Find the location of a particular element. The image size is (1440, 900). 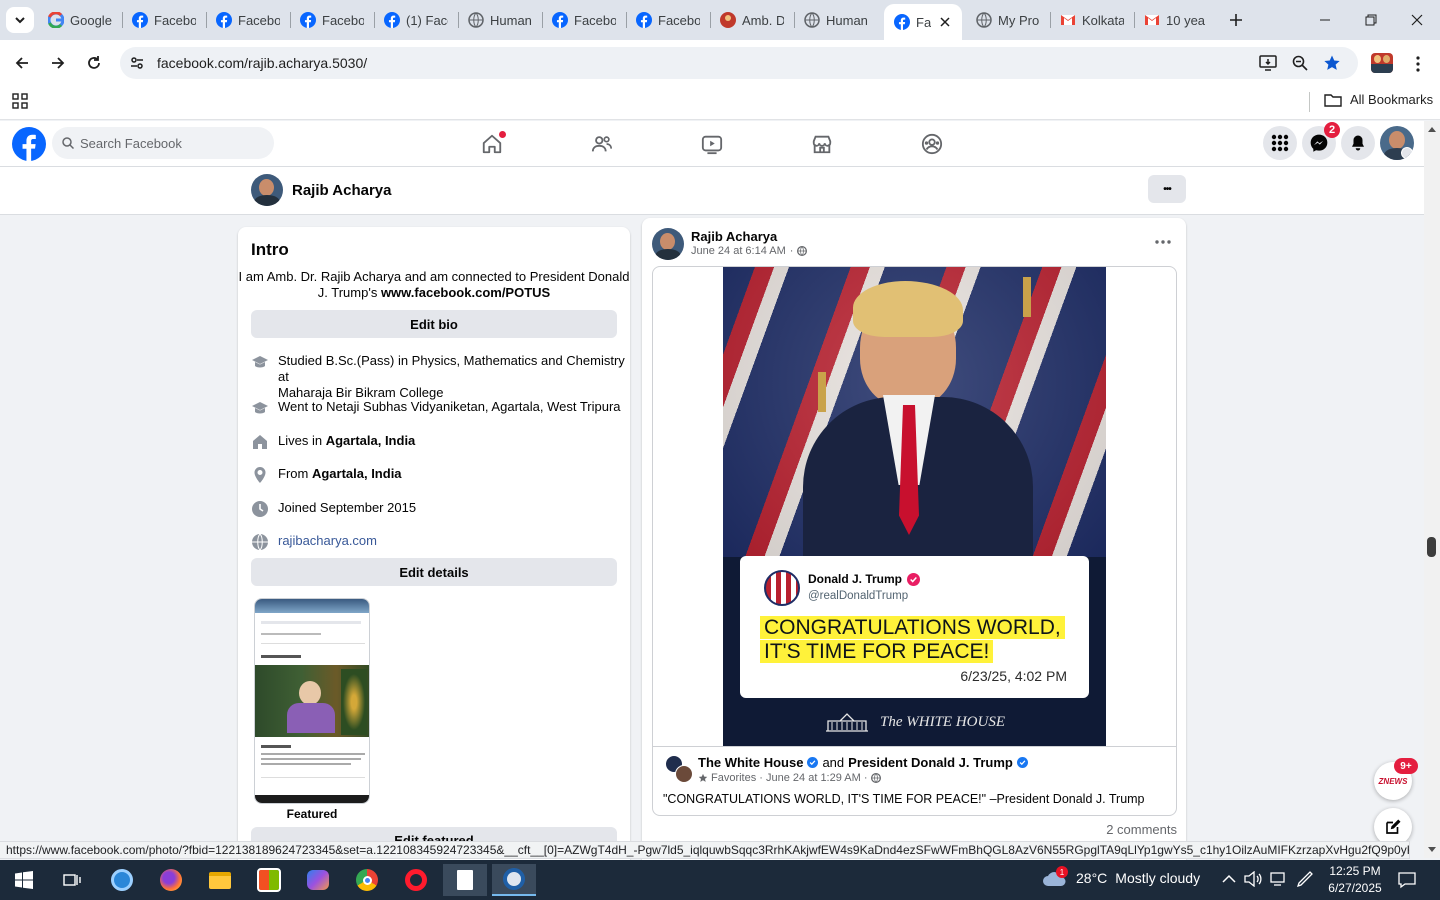

shared-meta-text: Favorites · June 24 at 1:29 AM · is located at coordinates (789, 778).